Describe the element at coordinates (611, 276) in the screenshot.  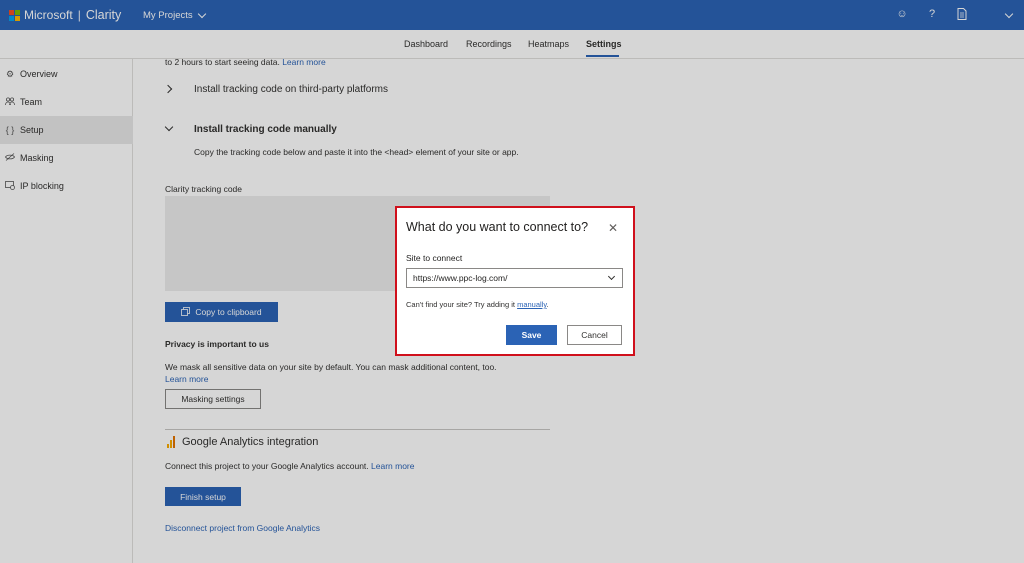
I see `chevron-down-icon` at that location.